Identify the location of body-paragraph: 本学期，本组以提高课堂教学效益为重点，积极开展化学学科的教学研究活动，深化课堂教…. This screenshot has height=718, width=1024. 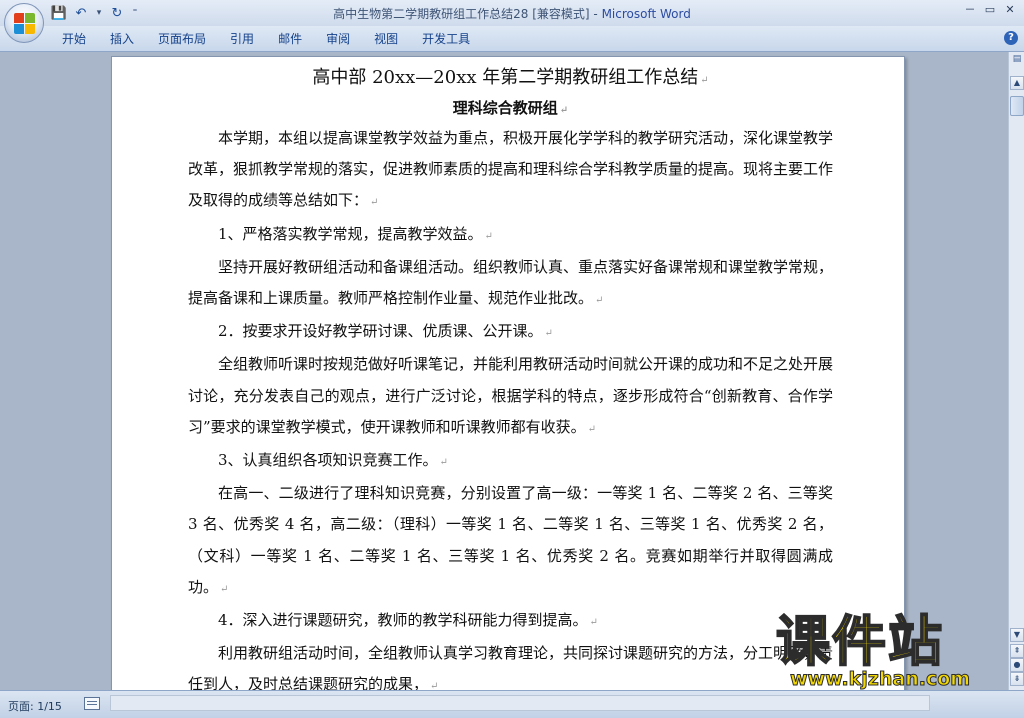
(511, 169).